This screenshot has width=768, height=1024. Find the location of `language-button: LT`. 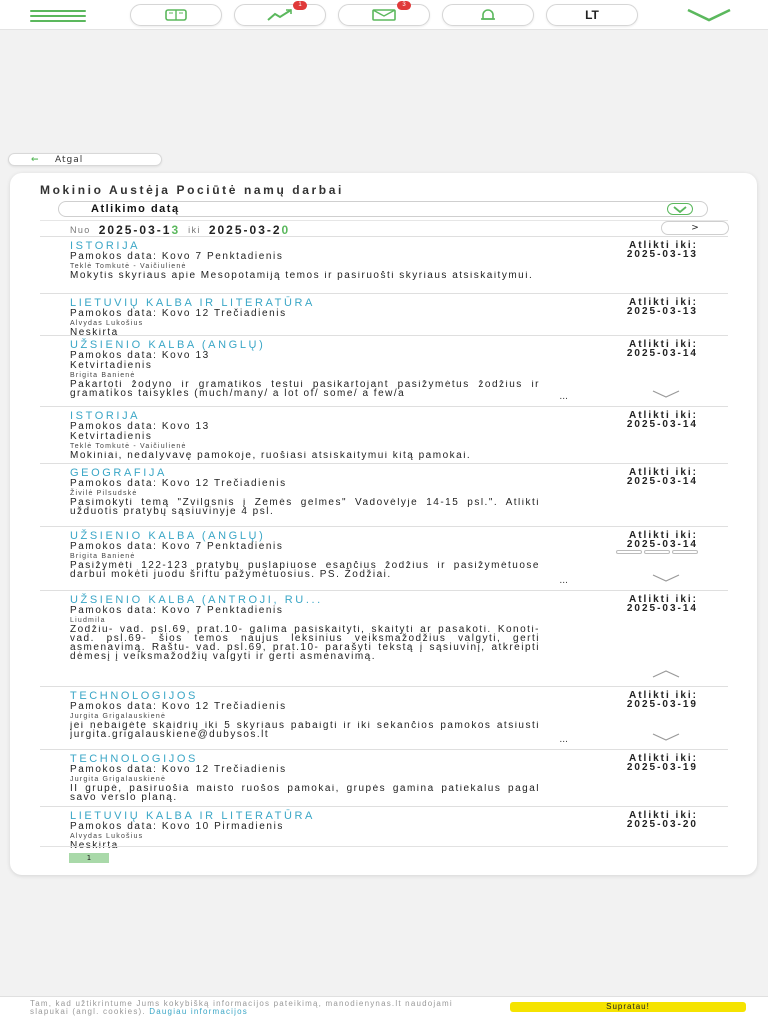

language-button: LT is located at coordinates (592, 15).